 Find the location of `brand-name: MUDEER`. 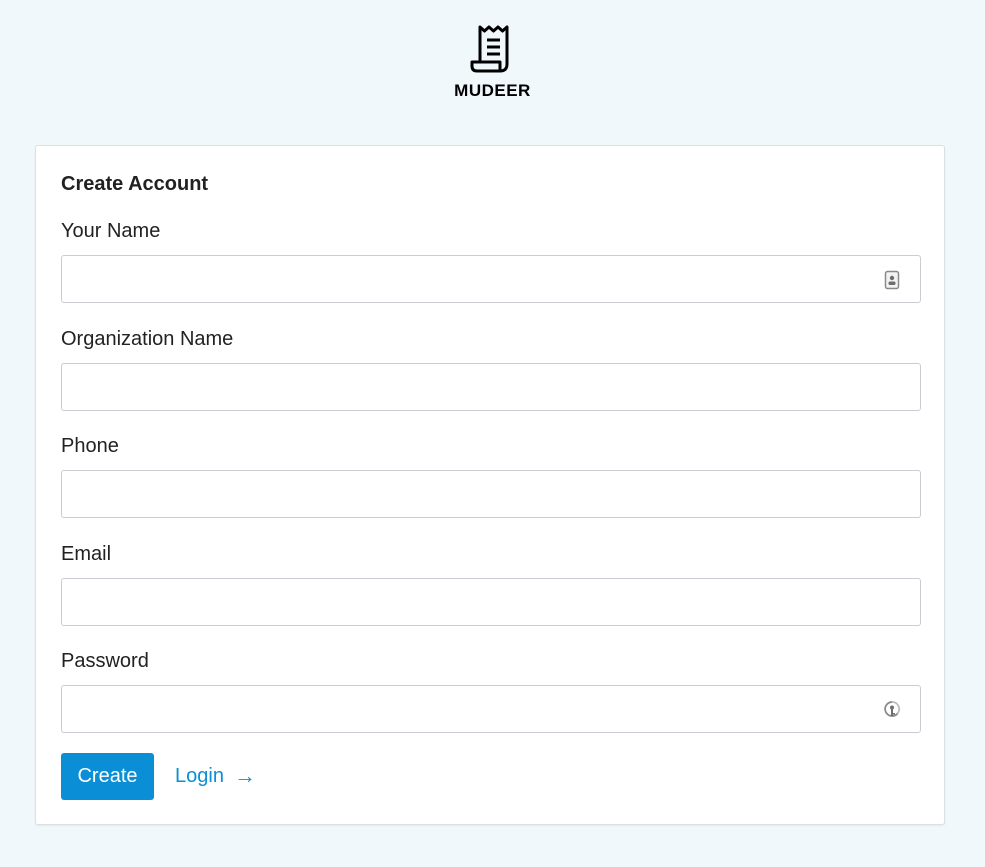

brand-name: MUDEER is located at coordinates (492, 90).